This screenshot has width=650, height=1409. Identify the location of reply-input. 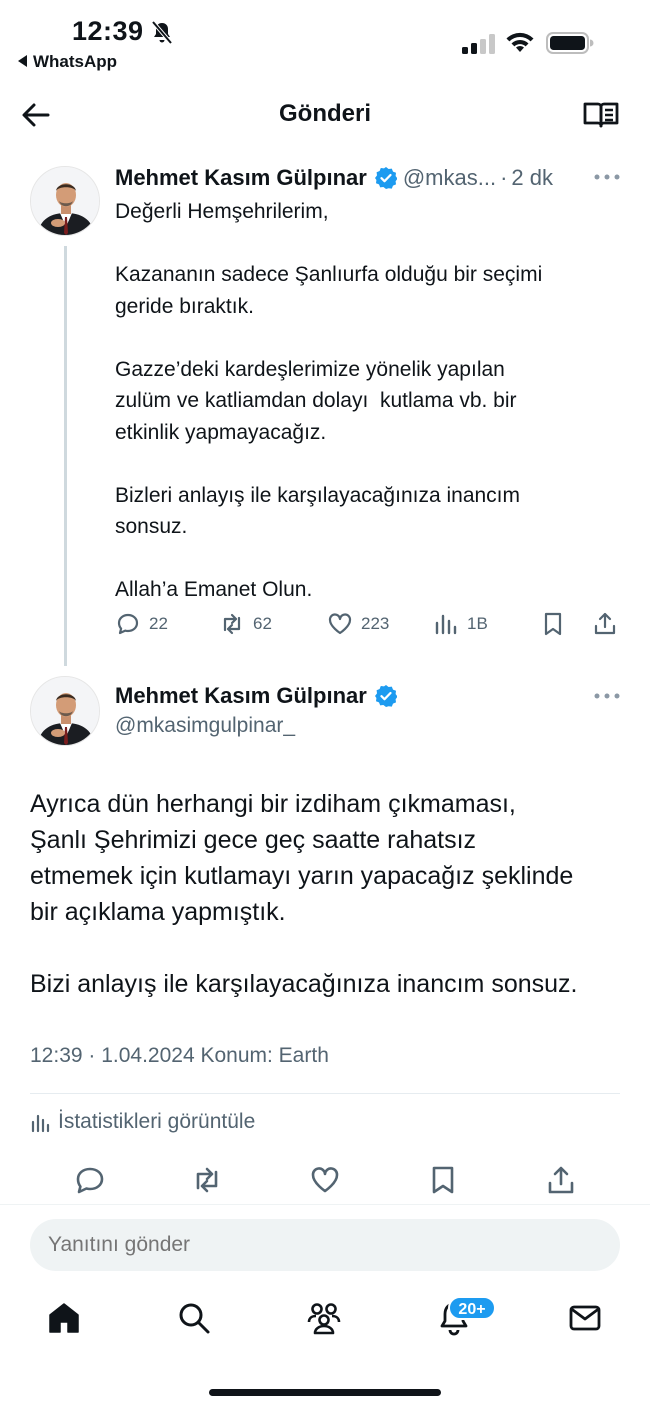
(325, 1245).